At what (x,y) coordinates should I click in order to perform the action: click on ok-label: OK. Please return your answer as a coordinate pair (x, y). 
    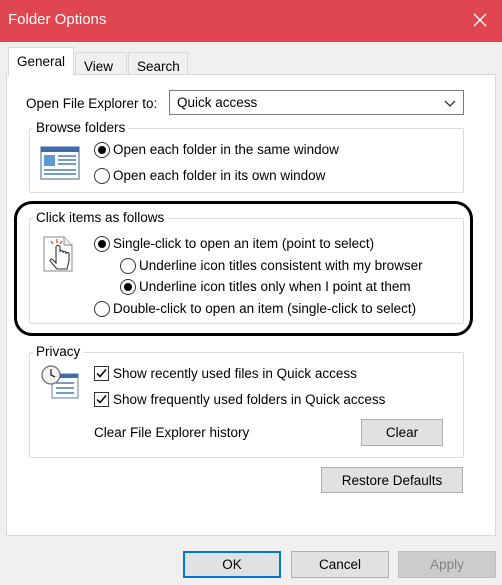
    Looking at the image, I should click on (232, 564).